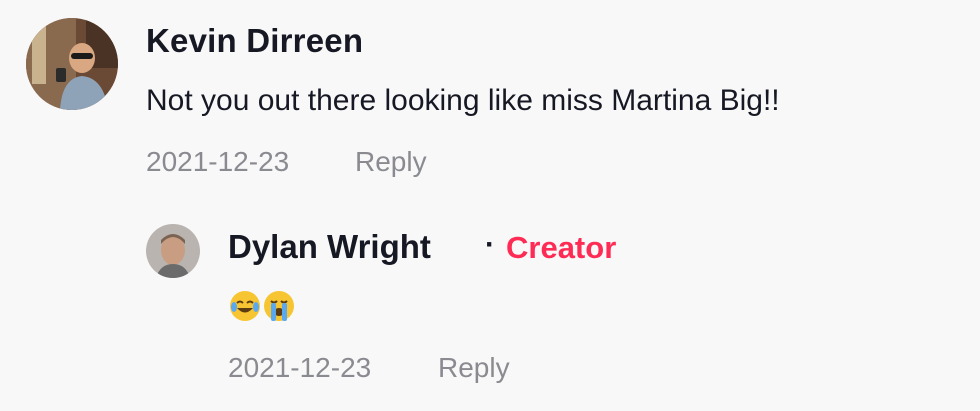 This screenshot has height=411, width=980. What do you see at coordinates (329, 247) in the screenshot?
I see `reply-author-name: Dylan Wright` at bounding box center [329, 247].